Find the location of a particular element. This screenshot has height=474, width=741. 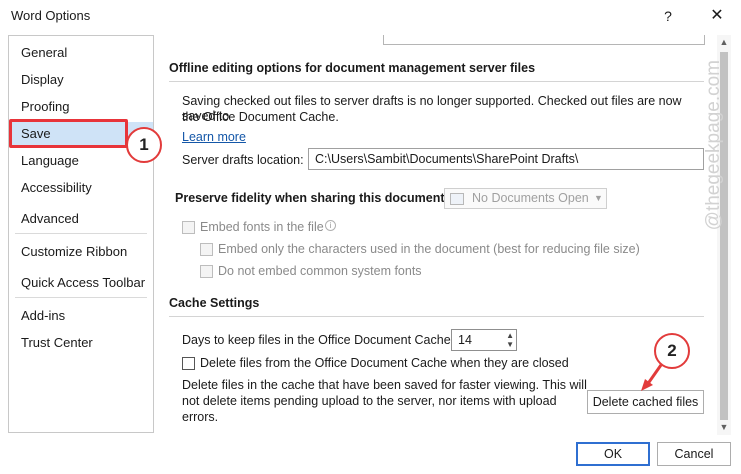

callout-1: 1 is located at coordinates (144, 145).